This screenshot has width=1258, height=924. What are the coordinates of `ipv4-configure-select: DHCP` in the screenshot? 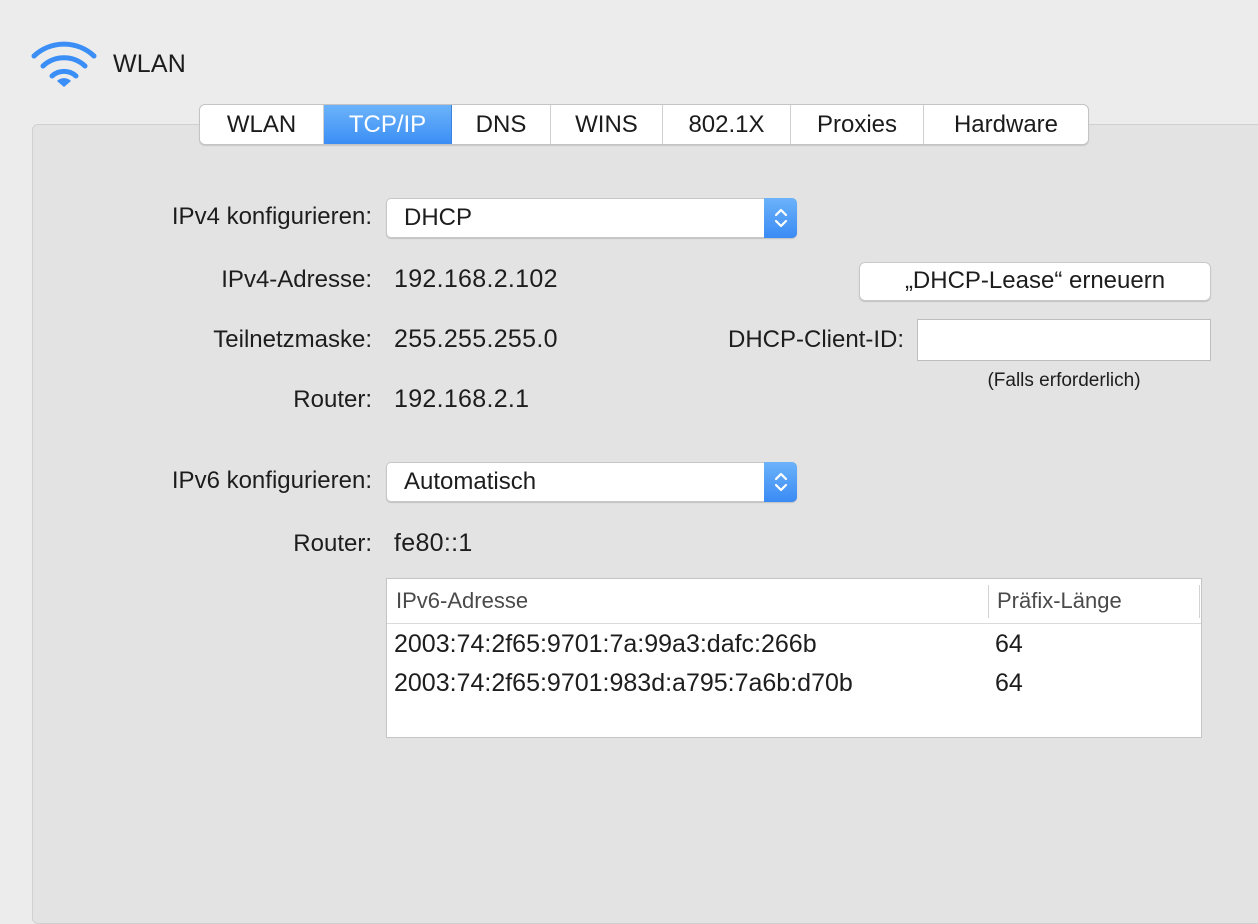 It's located at (591, 218).